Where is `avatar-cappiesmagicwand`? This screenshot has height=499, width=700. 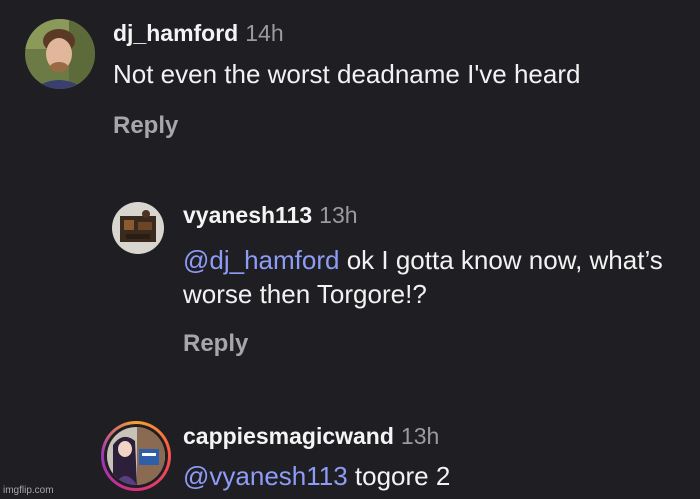
avatar-cappiesmagicwand is located at coordinates (136, 456).